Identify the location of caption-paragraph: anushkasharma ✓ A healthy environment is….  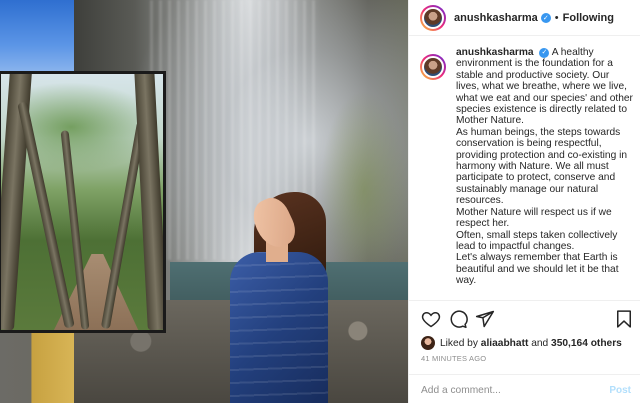
(544, 87).